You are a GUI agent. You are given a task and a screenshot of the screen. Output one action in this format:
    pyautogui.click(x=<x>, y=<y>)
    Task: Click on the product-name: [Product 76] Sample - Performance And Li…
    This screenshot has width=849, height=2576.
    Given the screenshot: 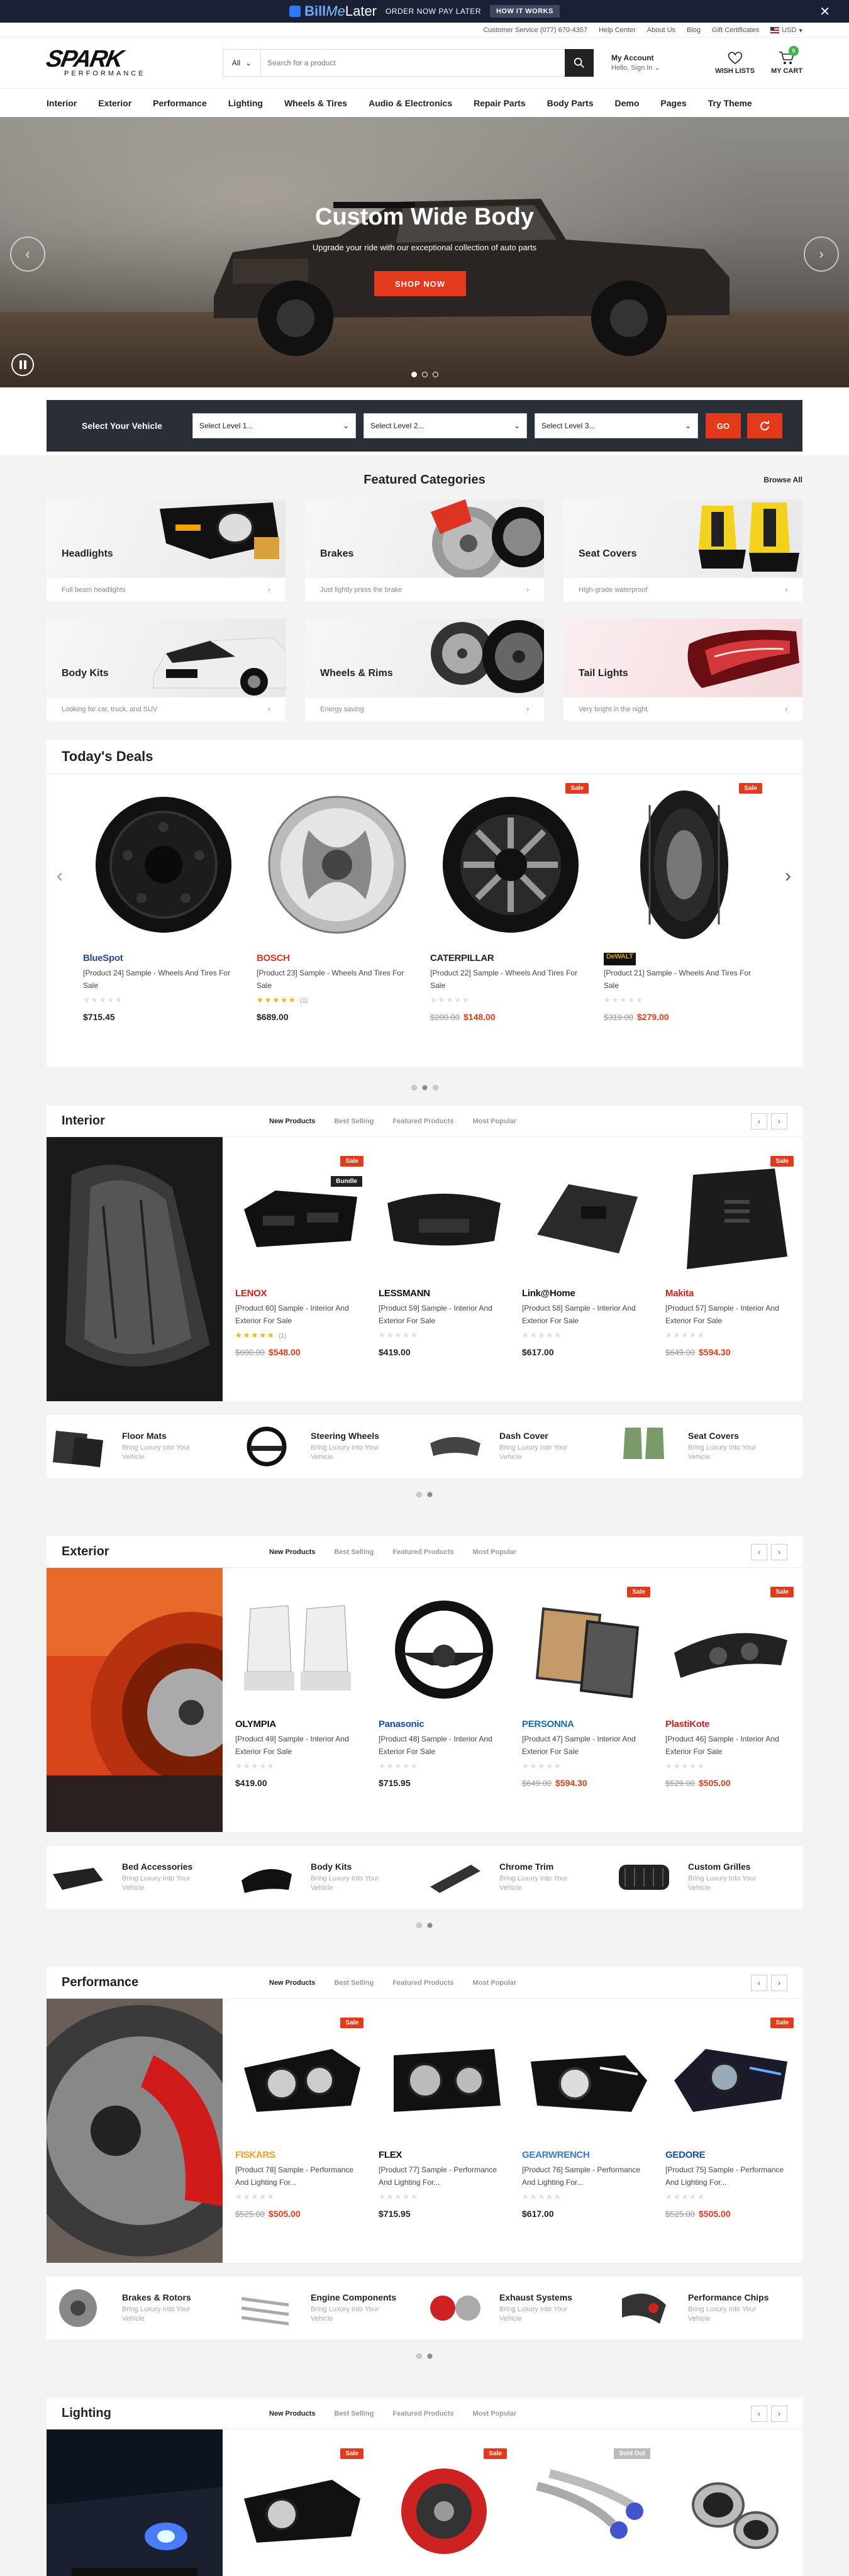 What is the action you would take?
    pyautogui.click(x=587, y=2176)
    